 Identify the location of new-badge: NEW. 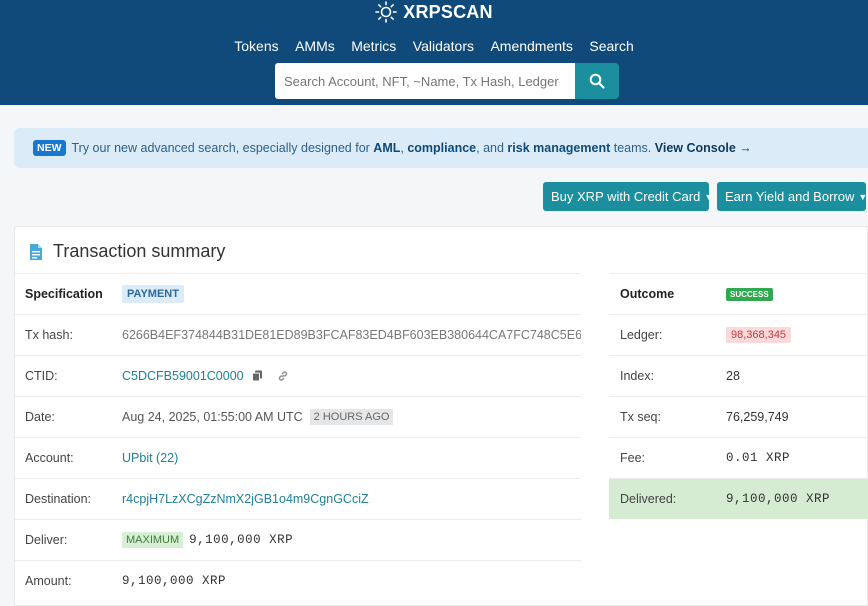
(49, 148).